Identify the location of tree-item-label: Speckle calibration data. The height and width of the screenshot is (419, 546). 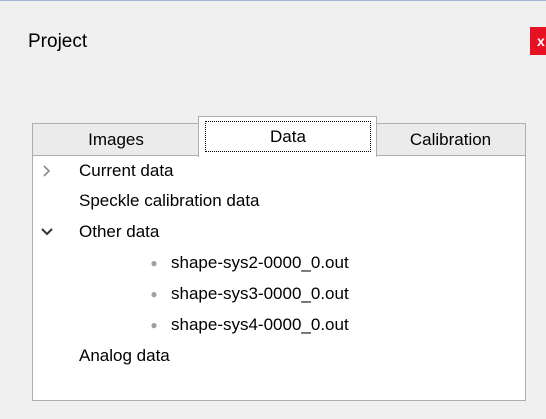
(169, 200).